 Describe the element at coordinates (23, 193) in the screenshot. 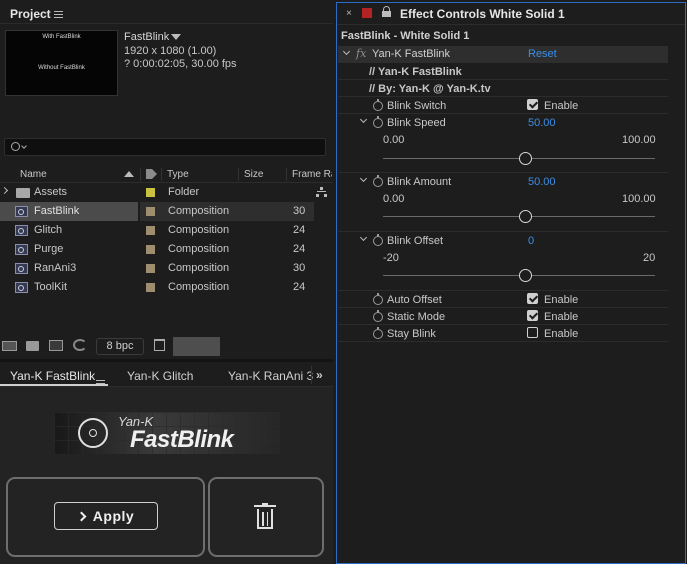

I see `folder-icon` at that location.